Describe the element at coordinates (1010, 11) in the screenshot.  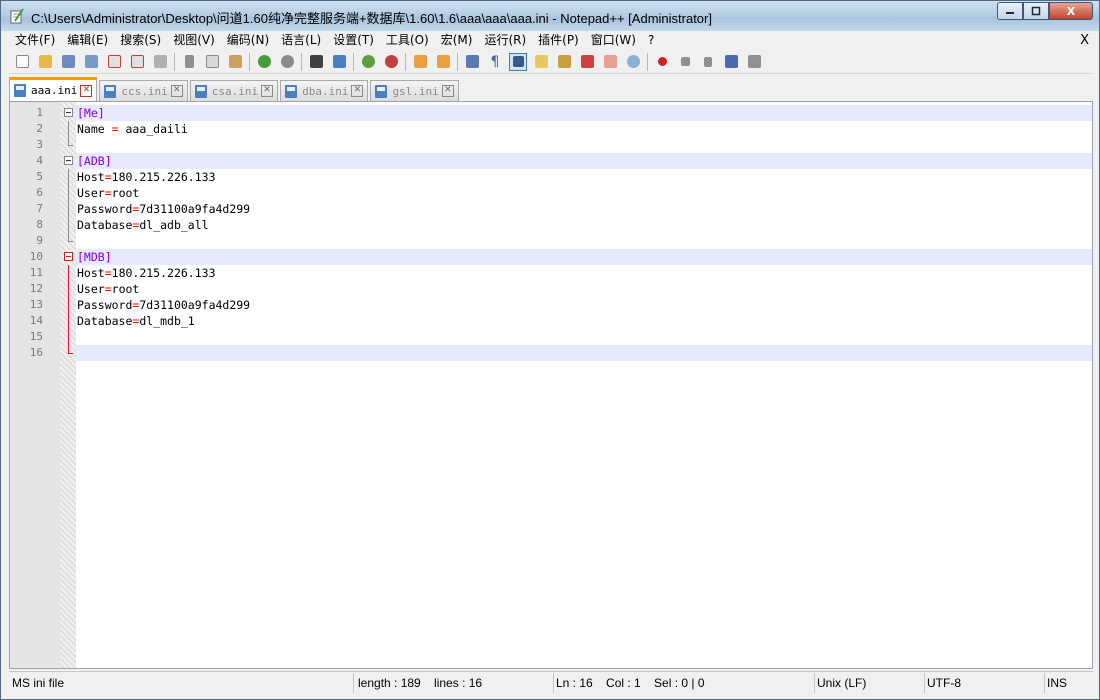
I see `minimize-button` at that location.